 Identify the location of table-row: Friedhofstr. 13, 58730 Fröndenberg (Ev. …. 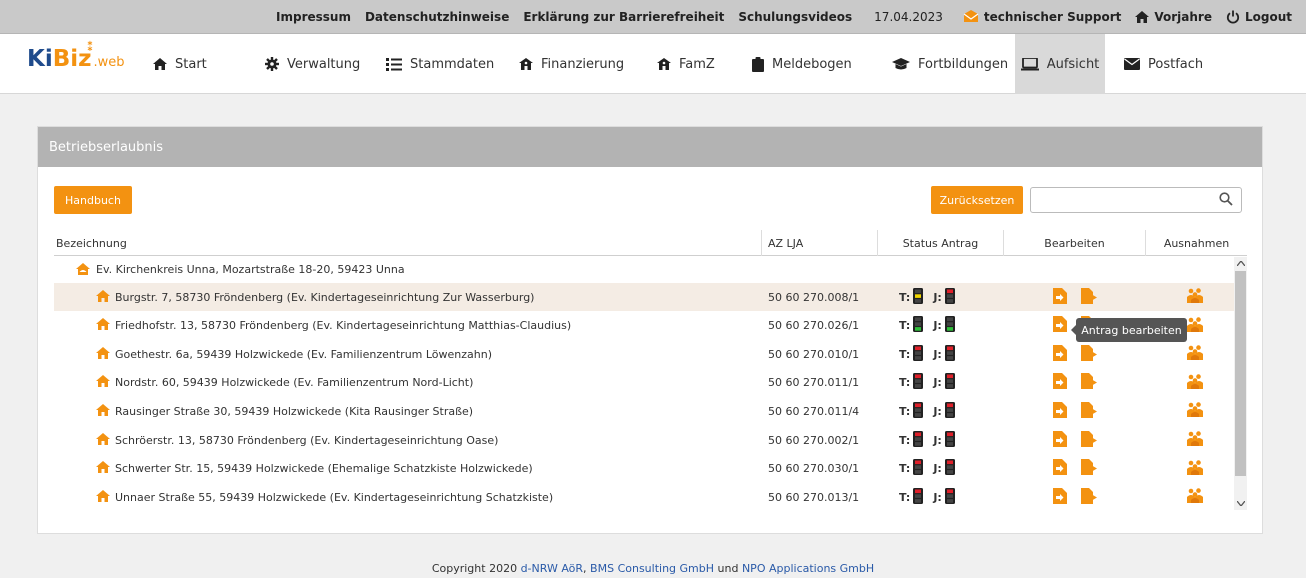
(644, 326).